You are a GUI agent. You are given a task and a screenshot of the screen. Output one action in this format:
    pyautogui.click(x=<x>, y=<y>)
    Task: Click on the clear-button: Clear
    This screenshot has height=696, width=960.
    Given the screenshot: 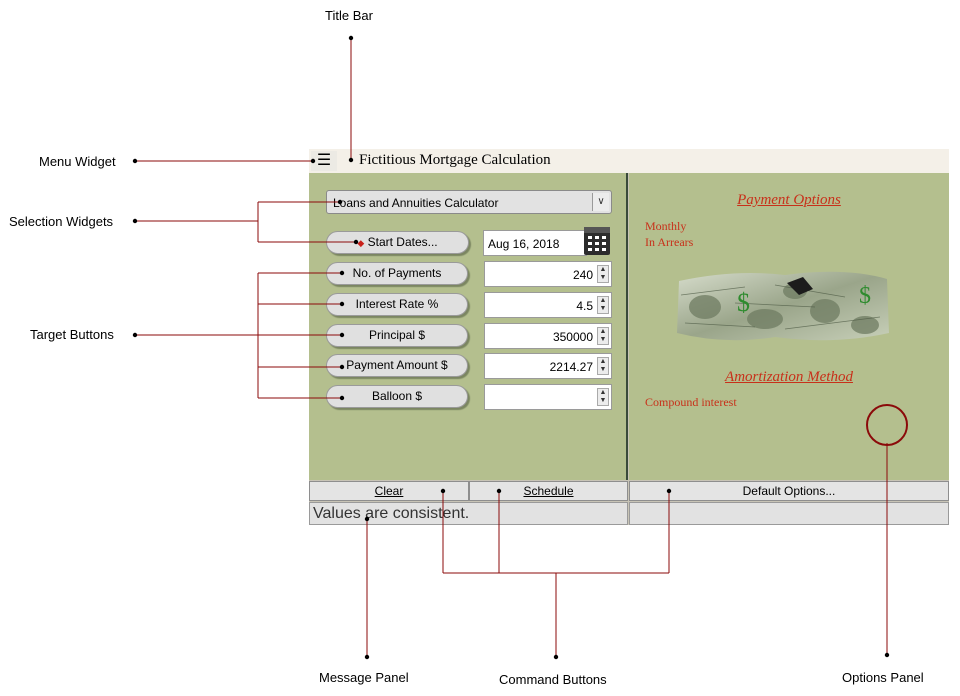 What is the action you would take?
    pyautogui.click(x=389, y=491)
    